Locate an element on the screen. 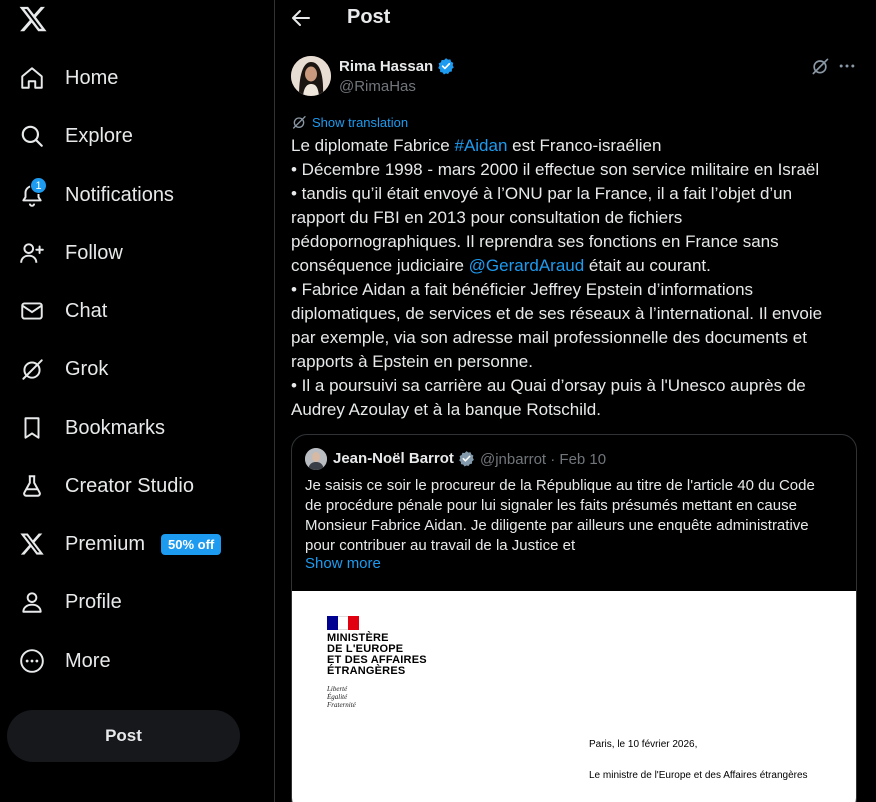 The image size is (876, 802). compose-post-button: Post is located at coordinates (123, 736).